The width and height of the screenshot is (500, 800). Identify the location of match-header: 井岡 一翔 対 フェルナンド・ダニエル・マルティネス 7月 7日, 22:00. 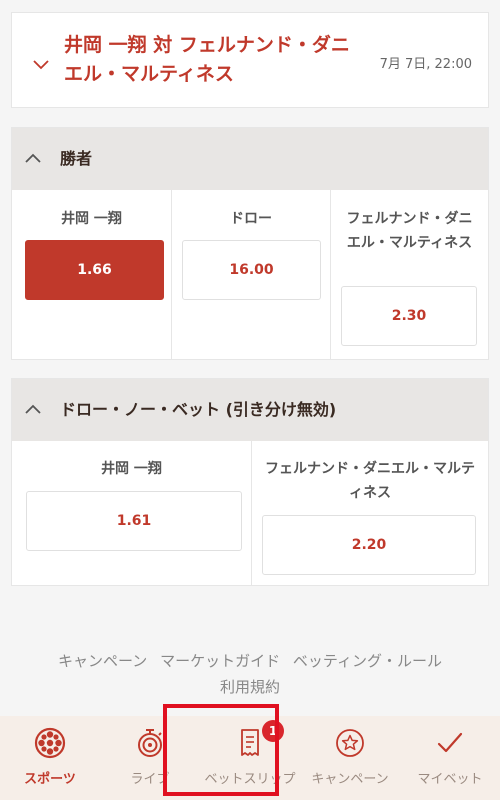
(250, 60).